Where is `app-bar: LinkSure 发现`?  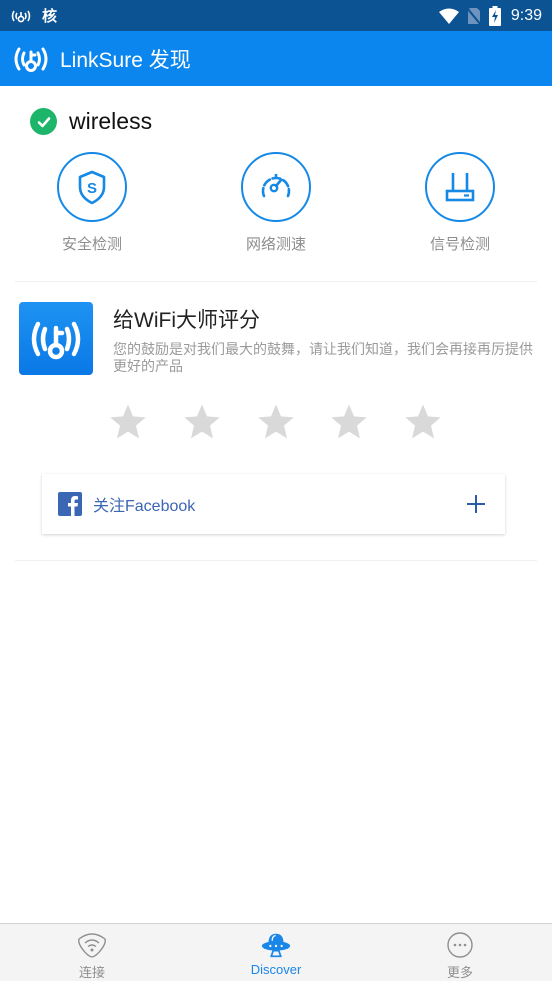
app-bar: LinkSure 发现 is located at coordinates (276, 58).